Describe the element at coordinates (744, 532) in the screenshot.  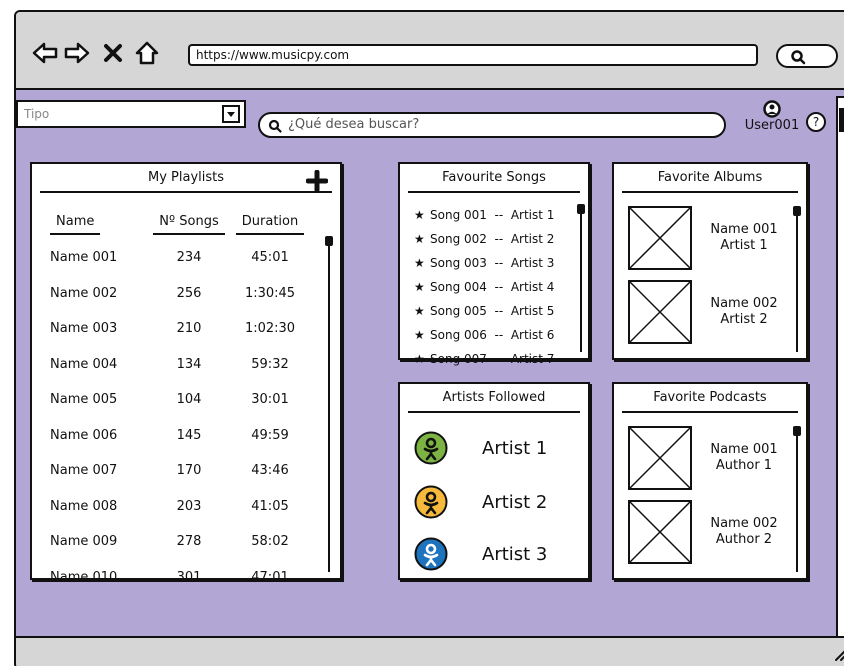
I see `podcast-info: Name 002 Author 2` at that location.